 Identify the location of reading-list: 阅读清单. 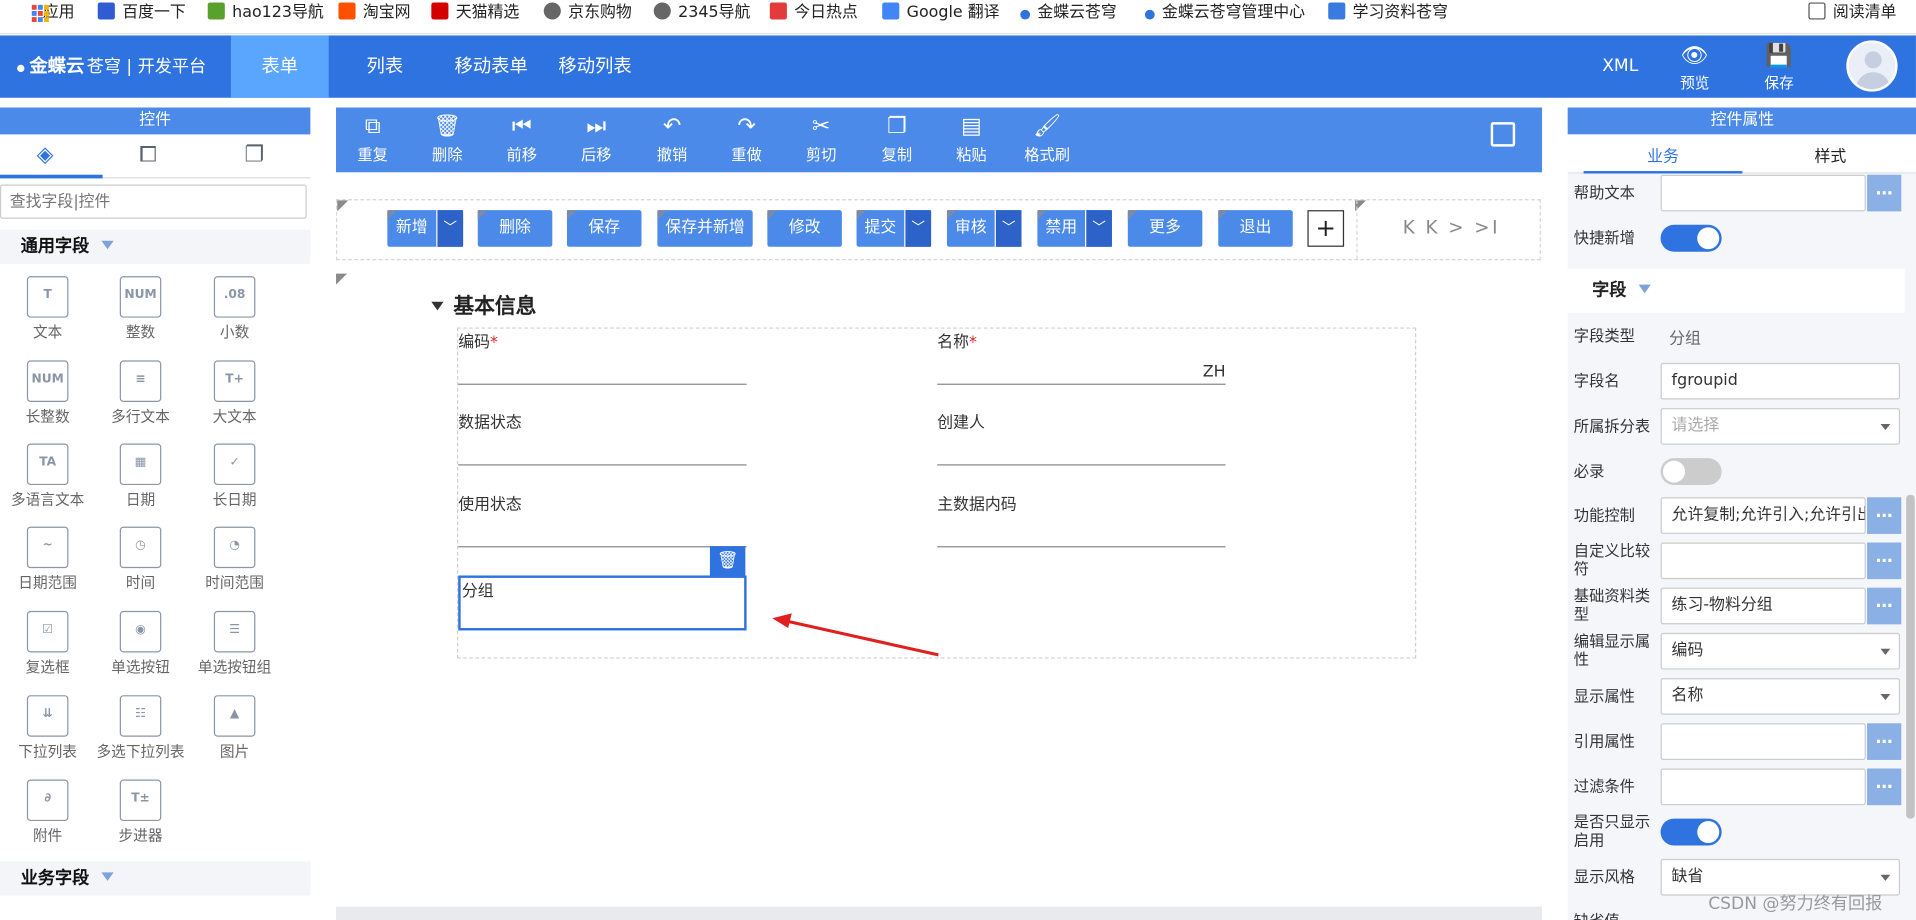
(1852, 17).